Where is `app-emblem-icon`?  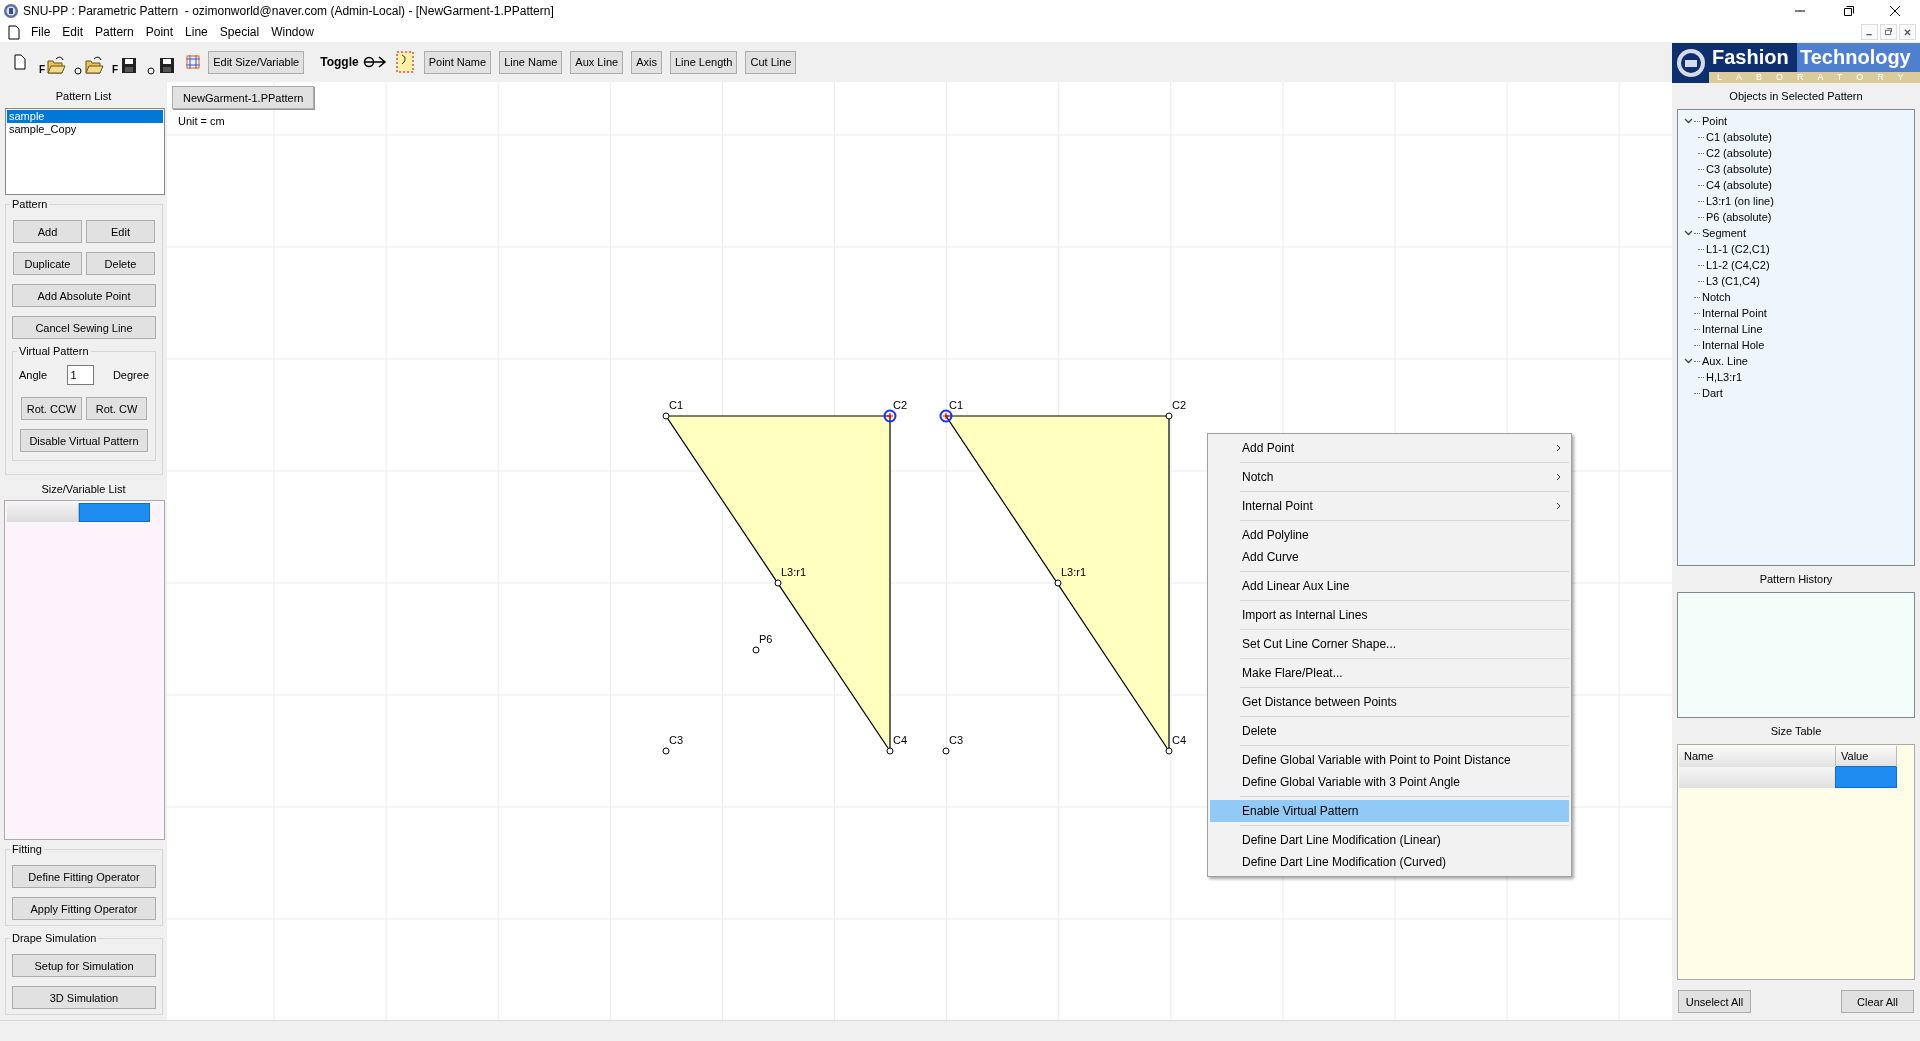
app-emblem-icon is located at coordinates (11, 11).